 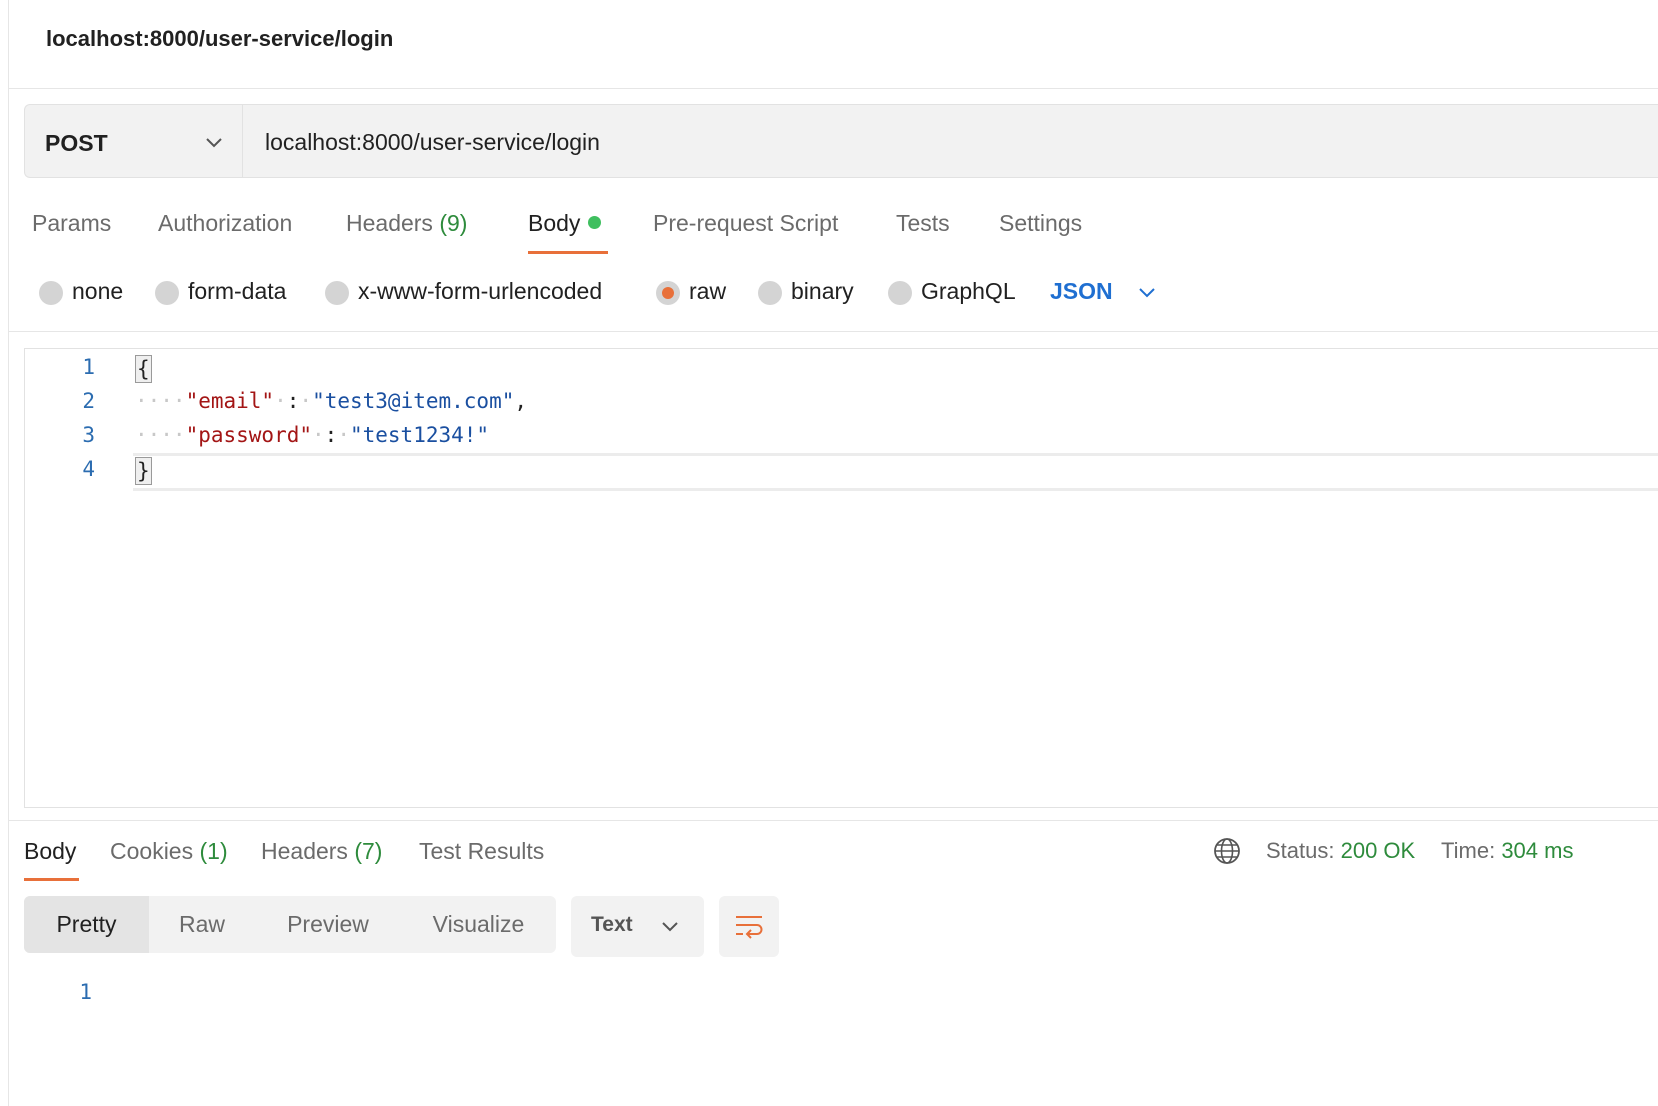 What do you see at coordinates (478, 924) in the screenshot?
I see `view-visualize-button: Visualize` at bounding box center [478, 924].